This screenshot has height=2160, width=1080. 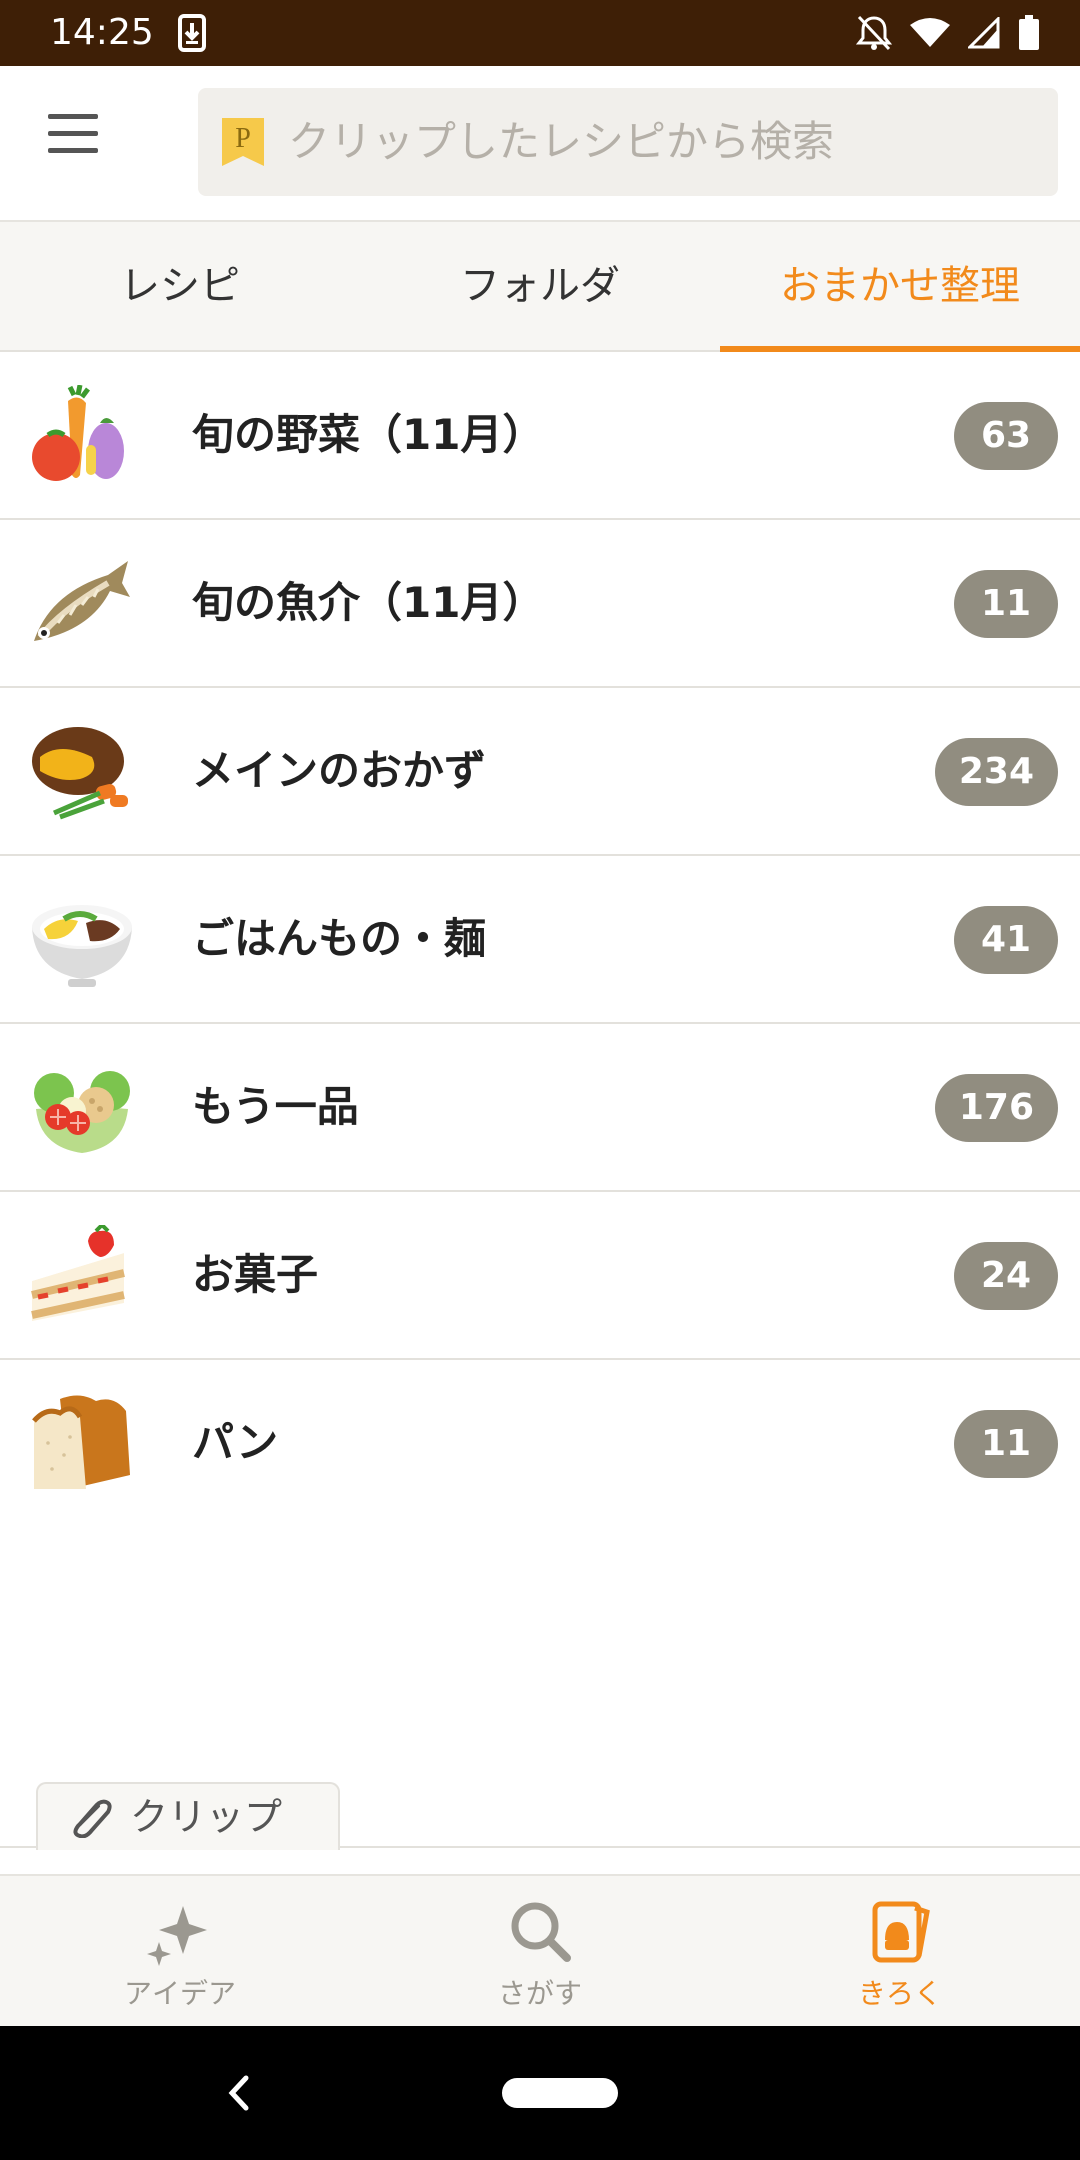 I want to click on tab-bar: レシピ フォルダ おまかせ整理, so click(x=540, y=287).